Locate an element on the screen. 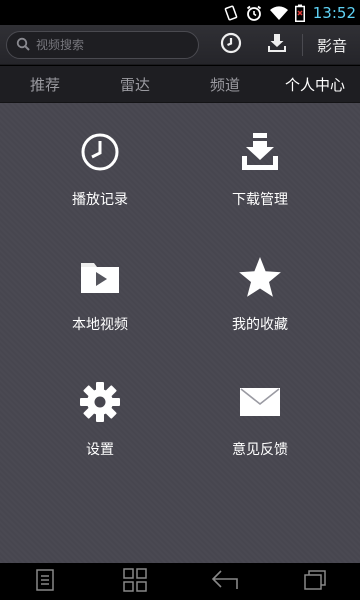  tab-recommend: 推荐 is located at coordinates (45, 84).